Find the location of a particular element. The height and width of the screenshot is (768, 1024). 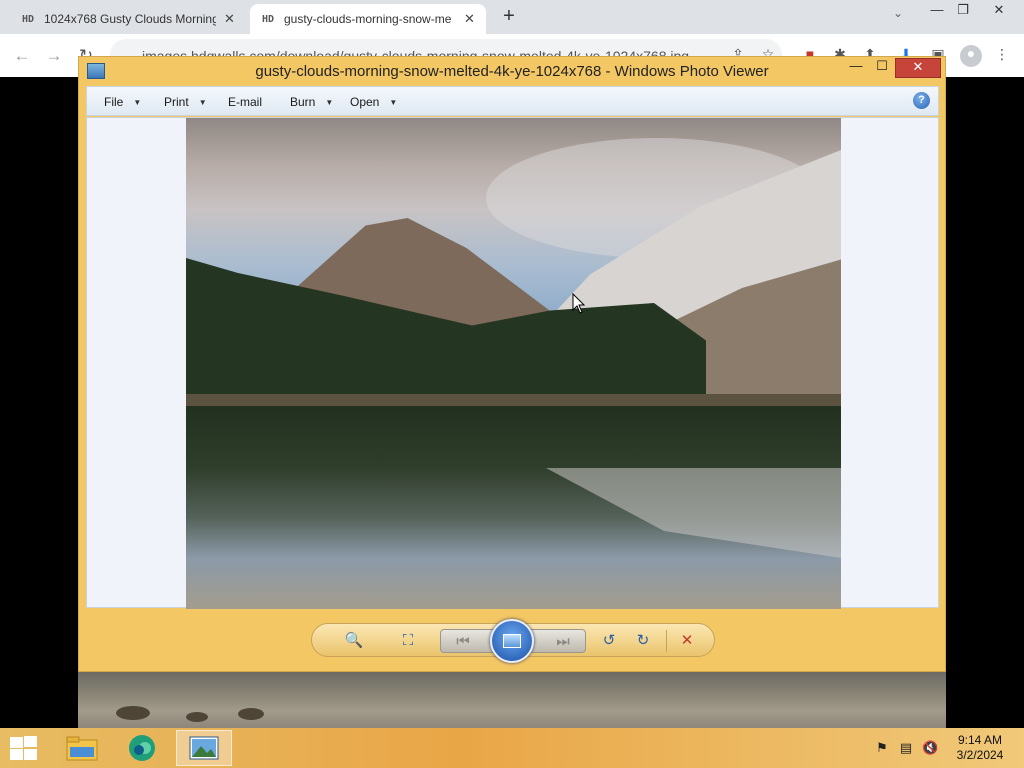

background-photo is located at coordinates (512, 700).